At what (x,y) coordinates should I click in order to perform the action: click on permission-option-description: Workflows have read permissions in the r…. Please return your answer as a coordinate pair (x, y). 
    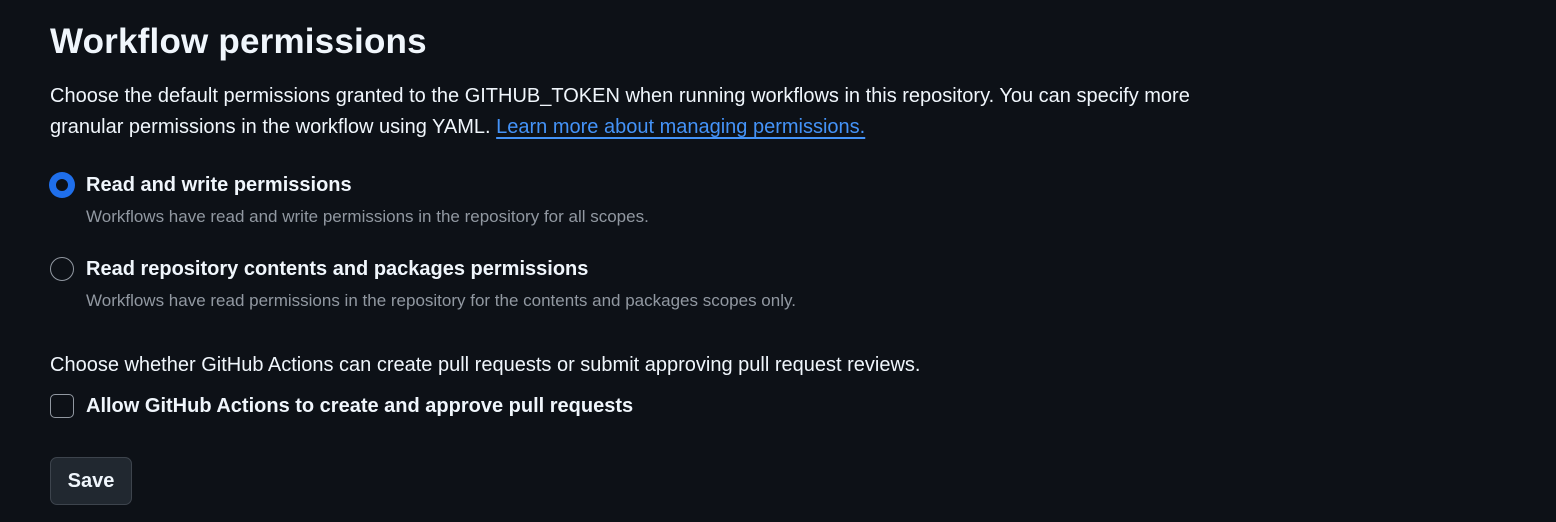
    Looking at the image, I should click on (441, 300).